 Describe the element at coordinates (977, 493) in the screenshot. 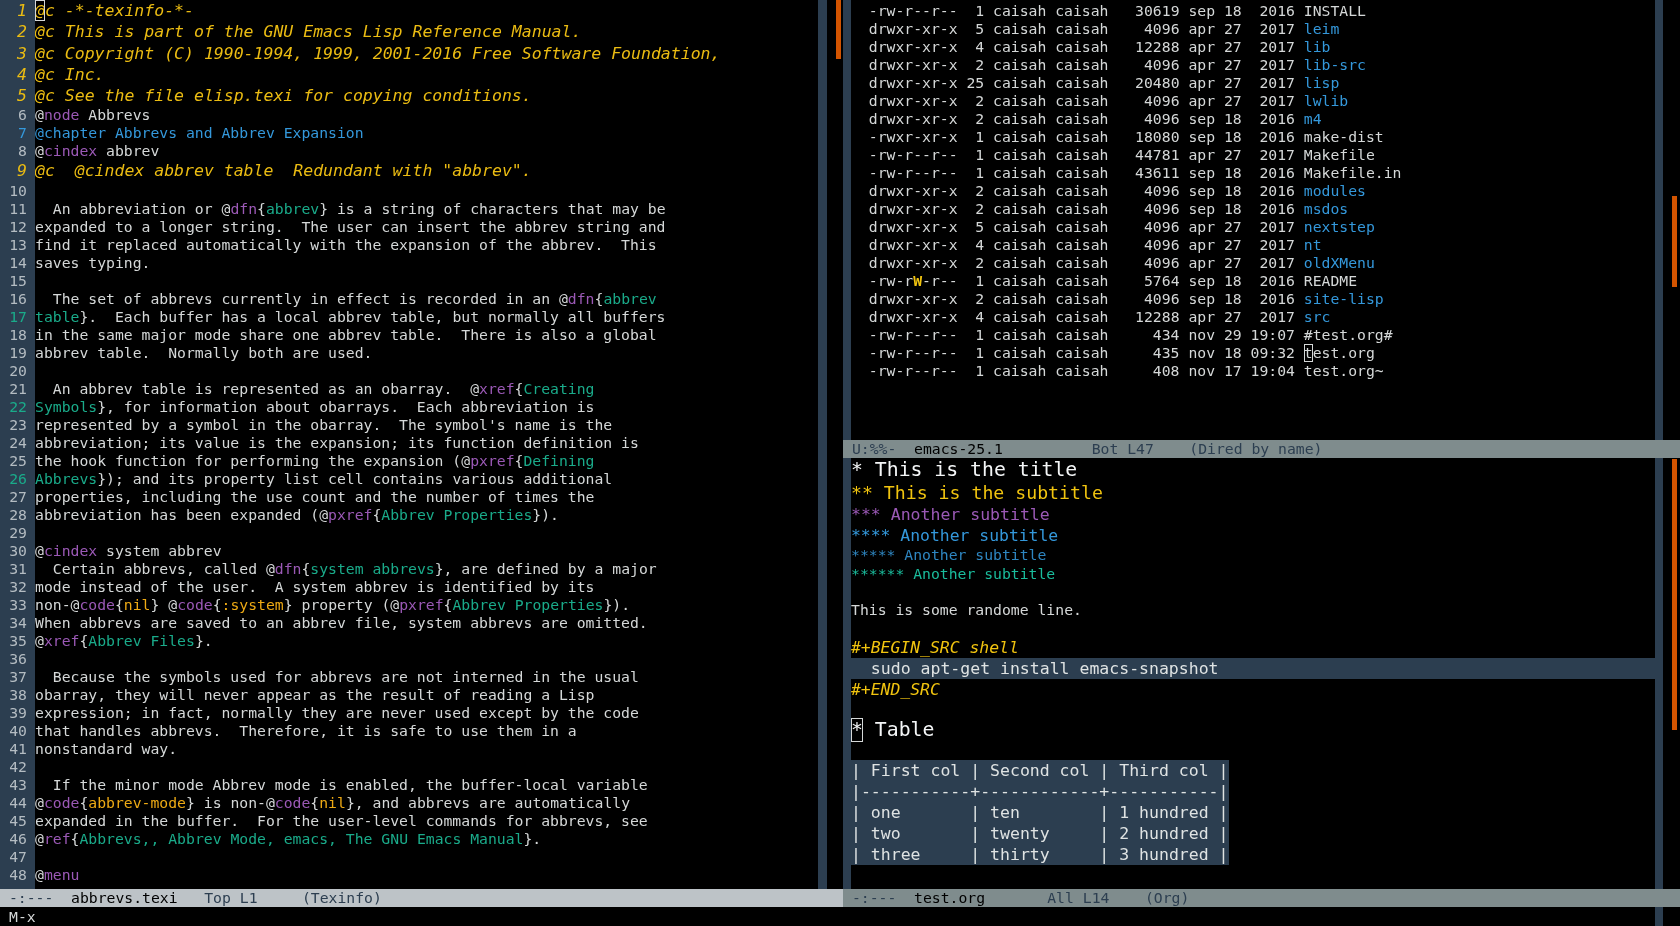

I see `org-heading: ** This is the subtitle` at that location.